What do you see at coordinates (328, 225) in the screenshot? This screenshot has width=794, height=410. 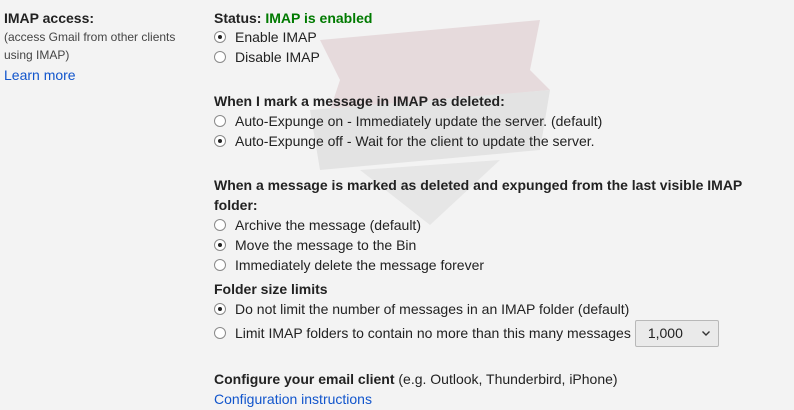 I see `radio-label: Archive the message (default)` at bounding box center [328, 225].